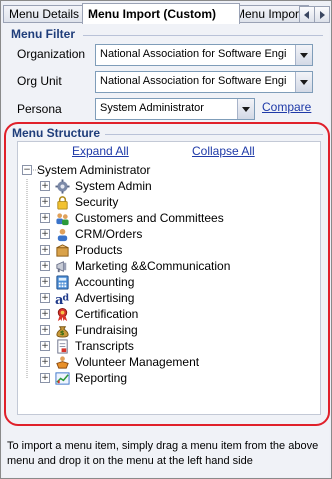  I want to click on organization-value: National Association for Software Engi, so click(193, 54).